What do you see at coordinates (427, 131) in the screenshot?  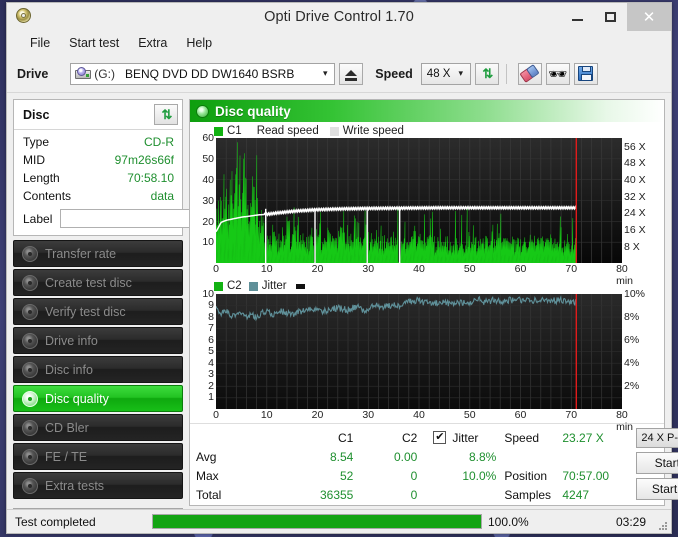 I see `c1-chart-legend: C1 Read speed Write speed` at bounding box center [427, 131].